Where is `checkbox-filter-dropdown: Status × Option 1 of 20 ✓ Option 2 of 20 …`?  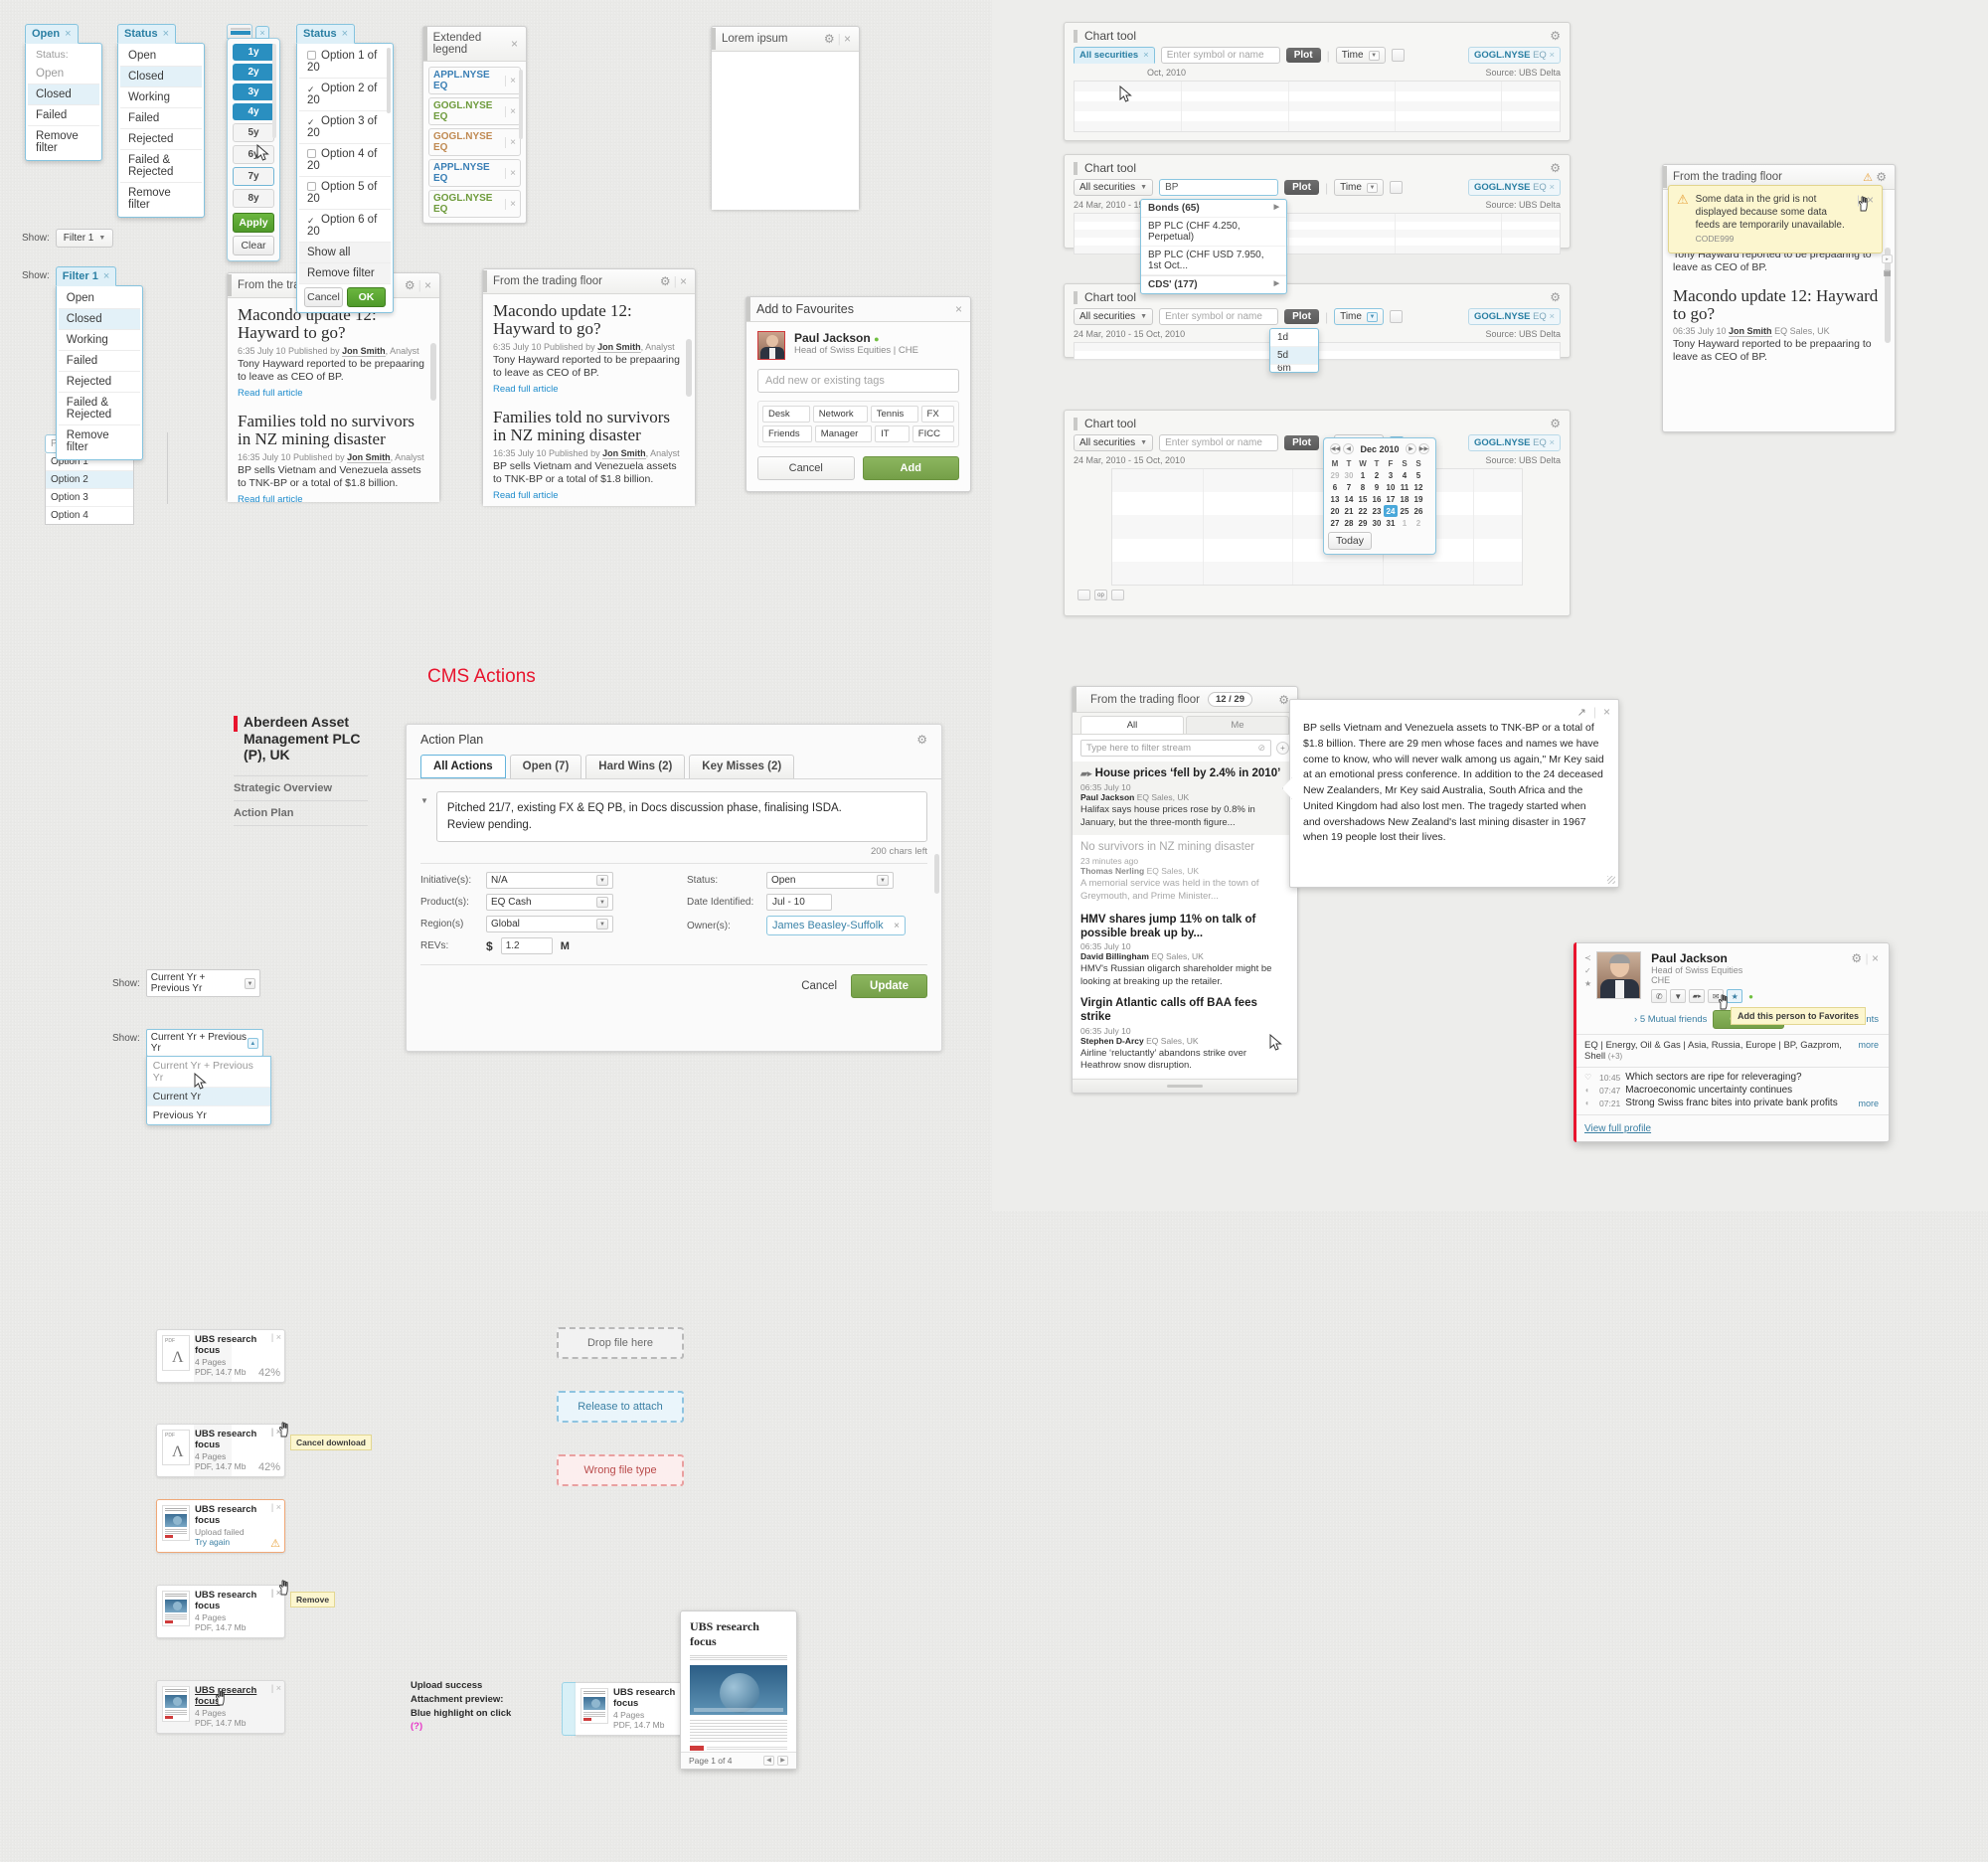 checkbox-filter-dropdown: Status × Option 1 of 20 ✓ Option 2 of 20 … is located at coordinates (346, 168).